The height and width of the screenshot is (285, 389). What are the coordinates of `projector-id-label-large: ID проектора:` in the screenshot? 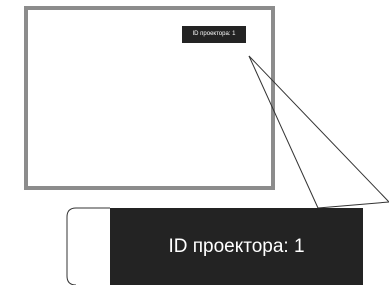 It's located at (228, 246).